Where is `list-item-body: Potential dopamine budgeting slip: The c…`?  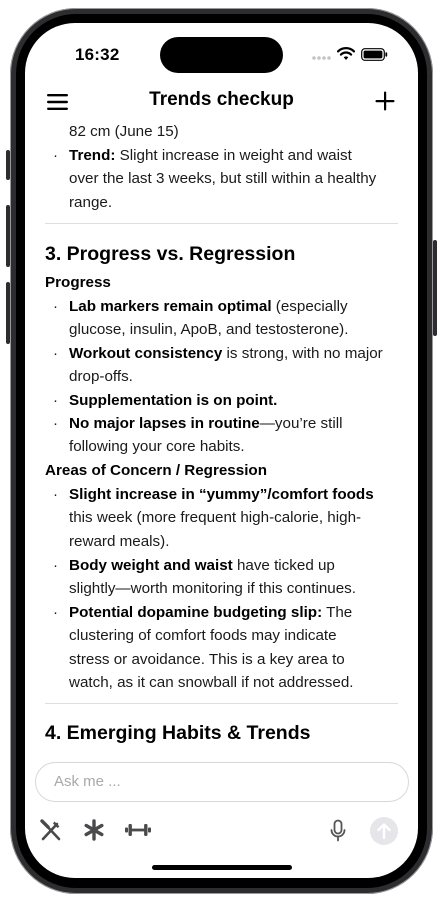
list-item-body: Potential dopamine budgeting slip: The c… is located at coordinates (234, 648).